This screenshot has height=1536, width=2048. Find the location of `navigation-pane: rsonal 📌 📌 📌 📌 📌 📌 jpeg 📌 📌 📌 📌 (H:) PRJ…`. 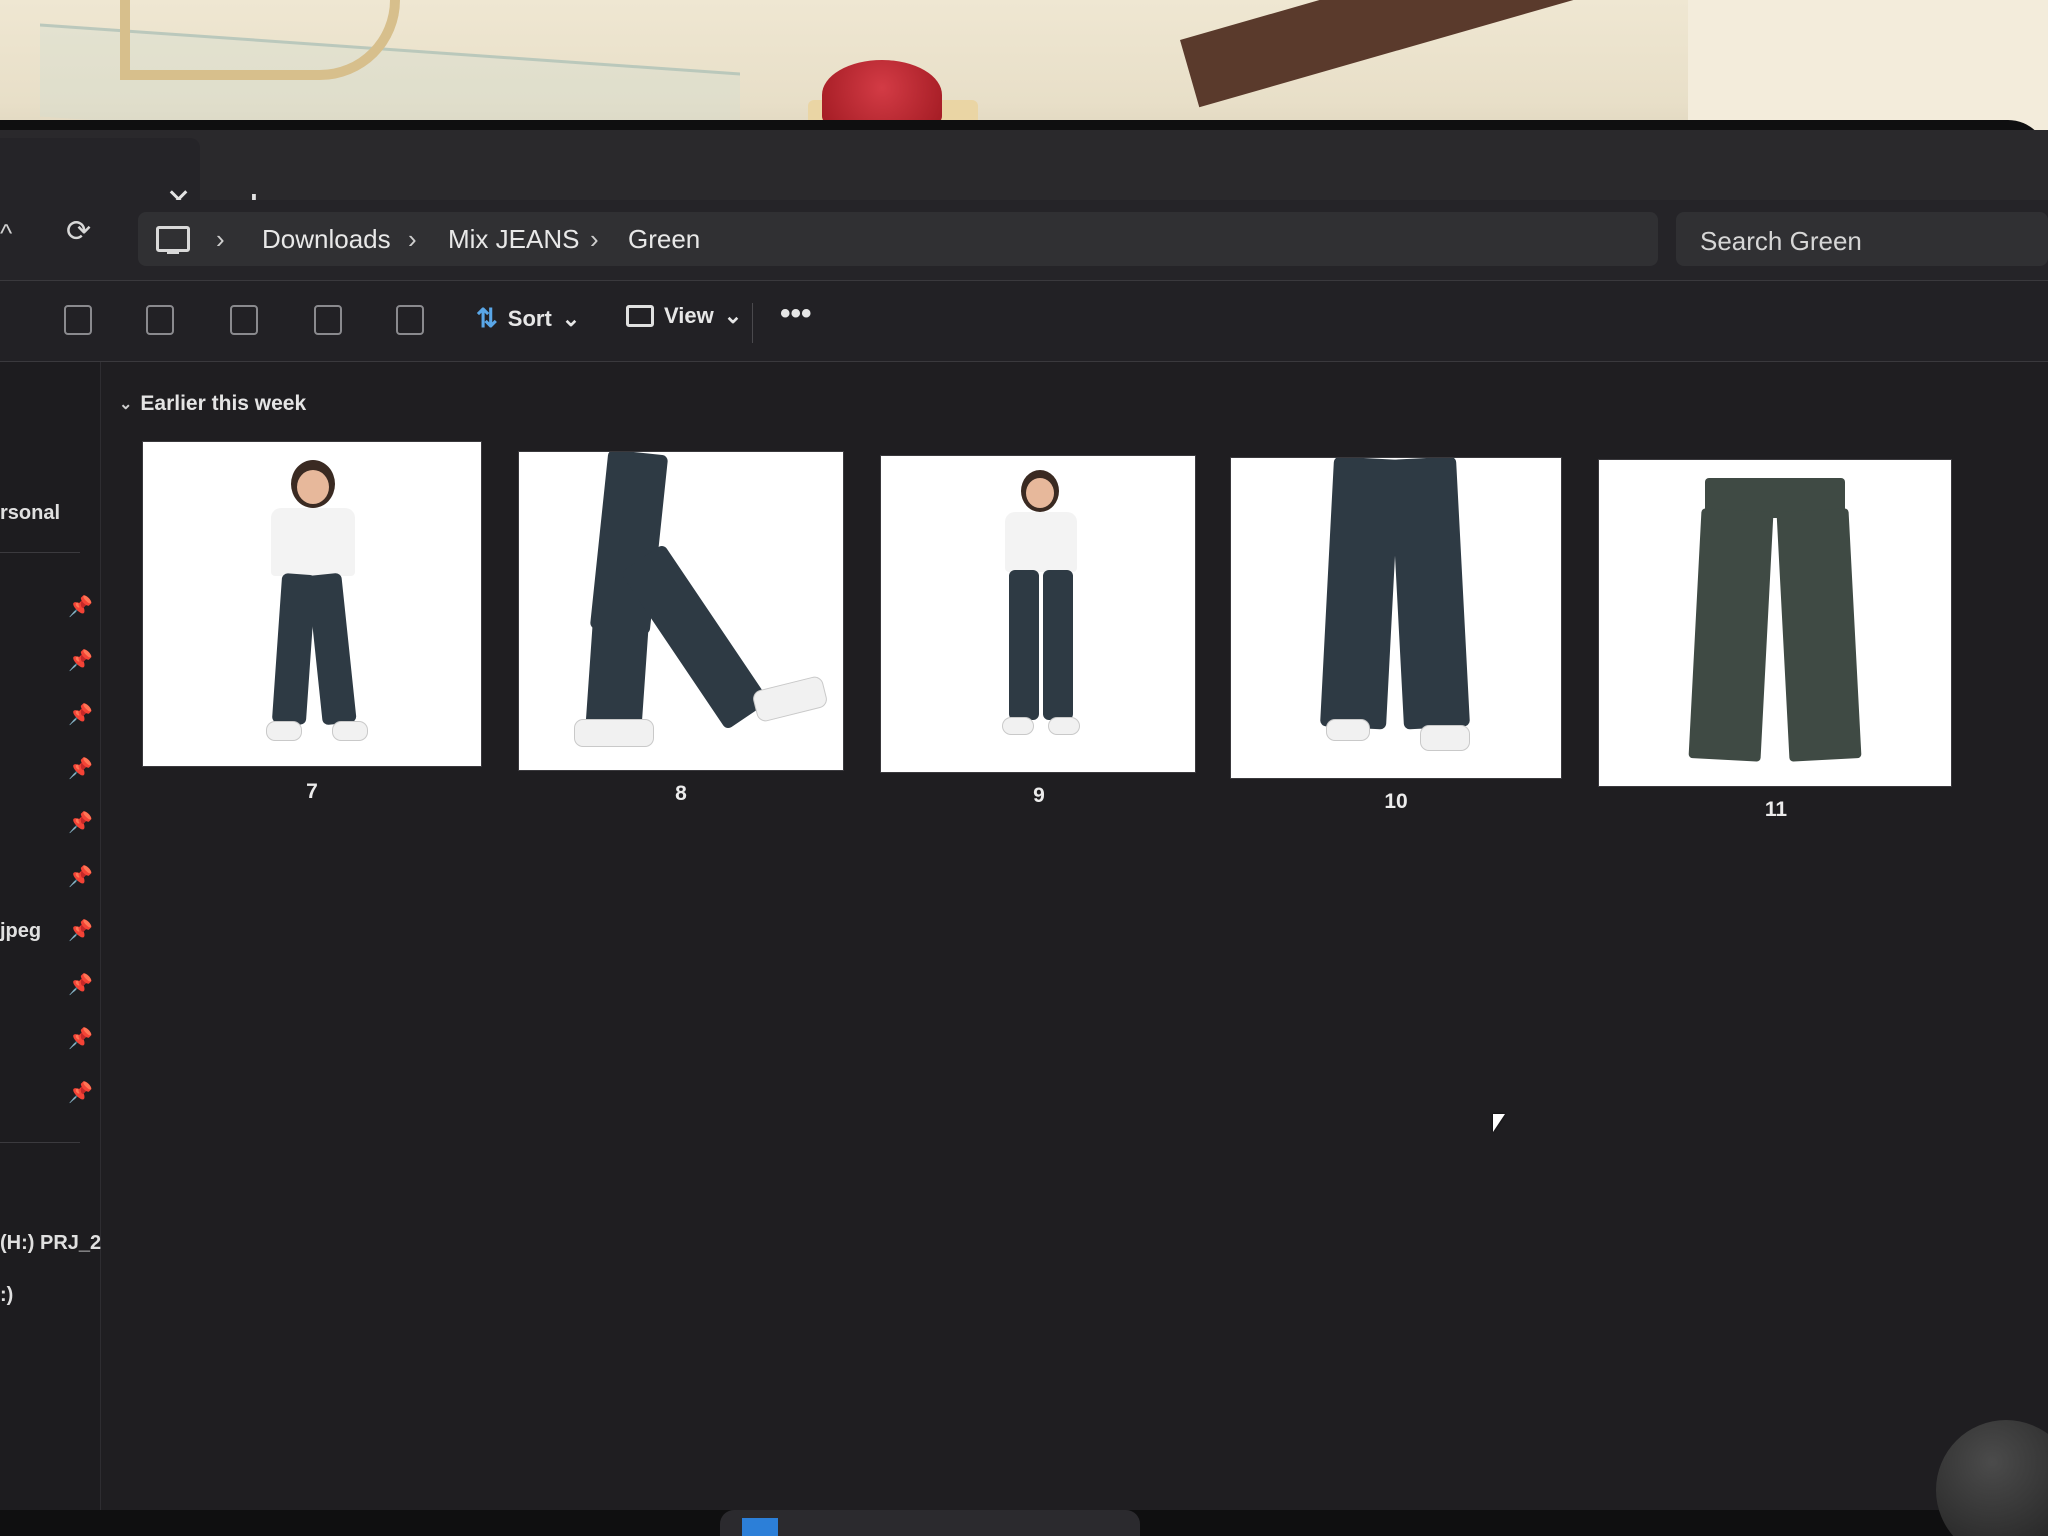

navigation-pane: rsonal 📌 📌 📌 📌 📌 📌 jpeg 📌 📌 📌 📌 (H:) PRJ… is located at coordinates (50, 936).